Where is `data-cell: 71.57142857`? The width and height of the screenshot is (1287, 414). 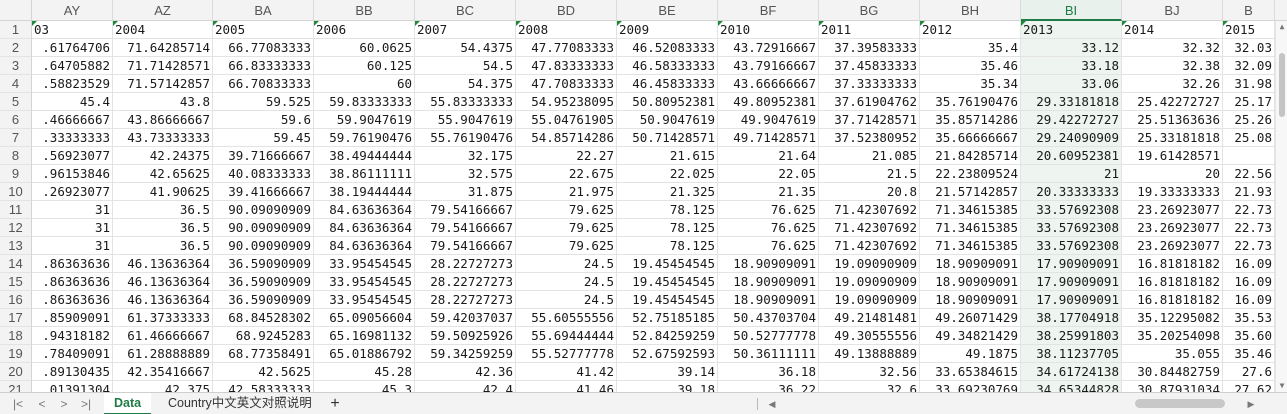 data-cell: 71.57142857 is located at coordinates (163, 84).